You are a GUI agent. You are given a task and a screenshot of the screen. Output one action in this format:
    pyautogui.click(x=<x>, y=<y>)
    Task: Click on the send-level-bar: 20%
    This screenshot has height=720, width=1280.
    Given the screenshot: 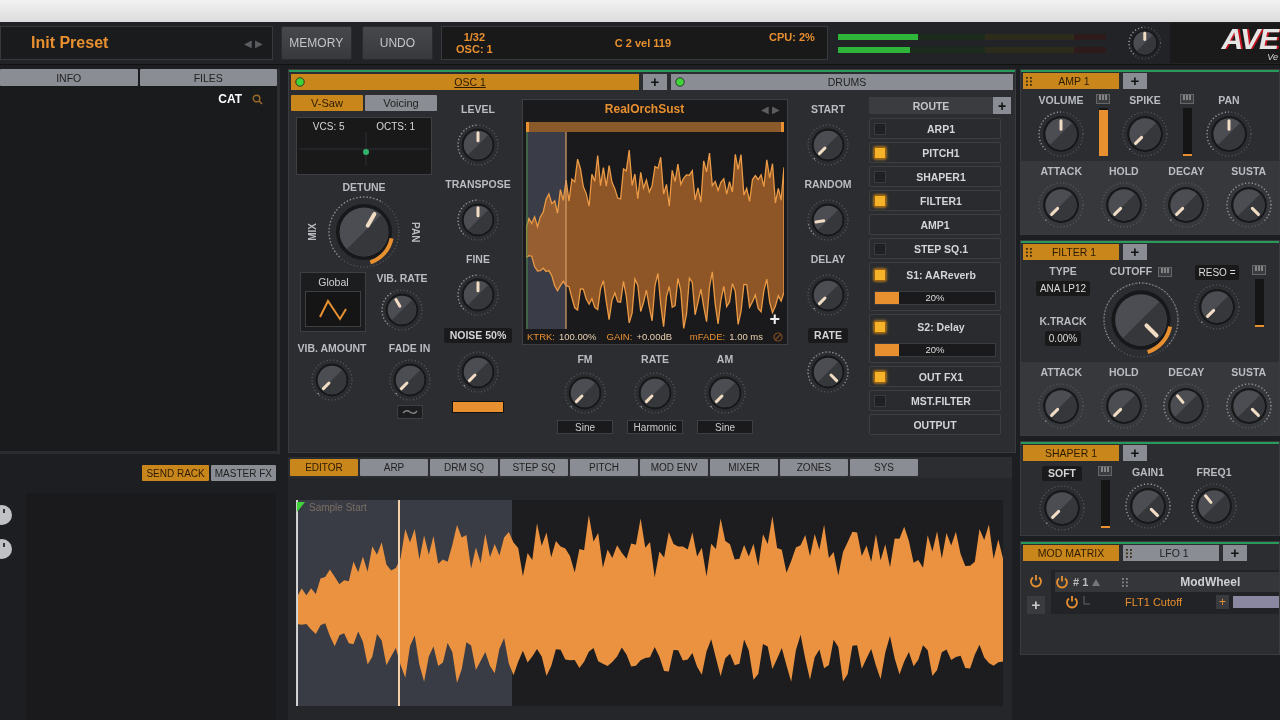 What is the action you would take?
    pyautogui.click(x=935, y=298)
    